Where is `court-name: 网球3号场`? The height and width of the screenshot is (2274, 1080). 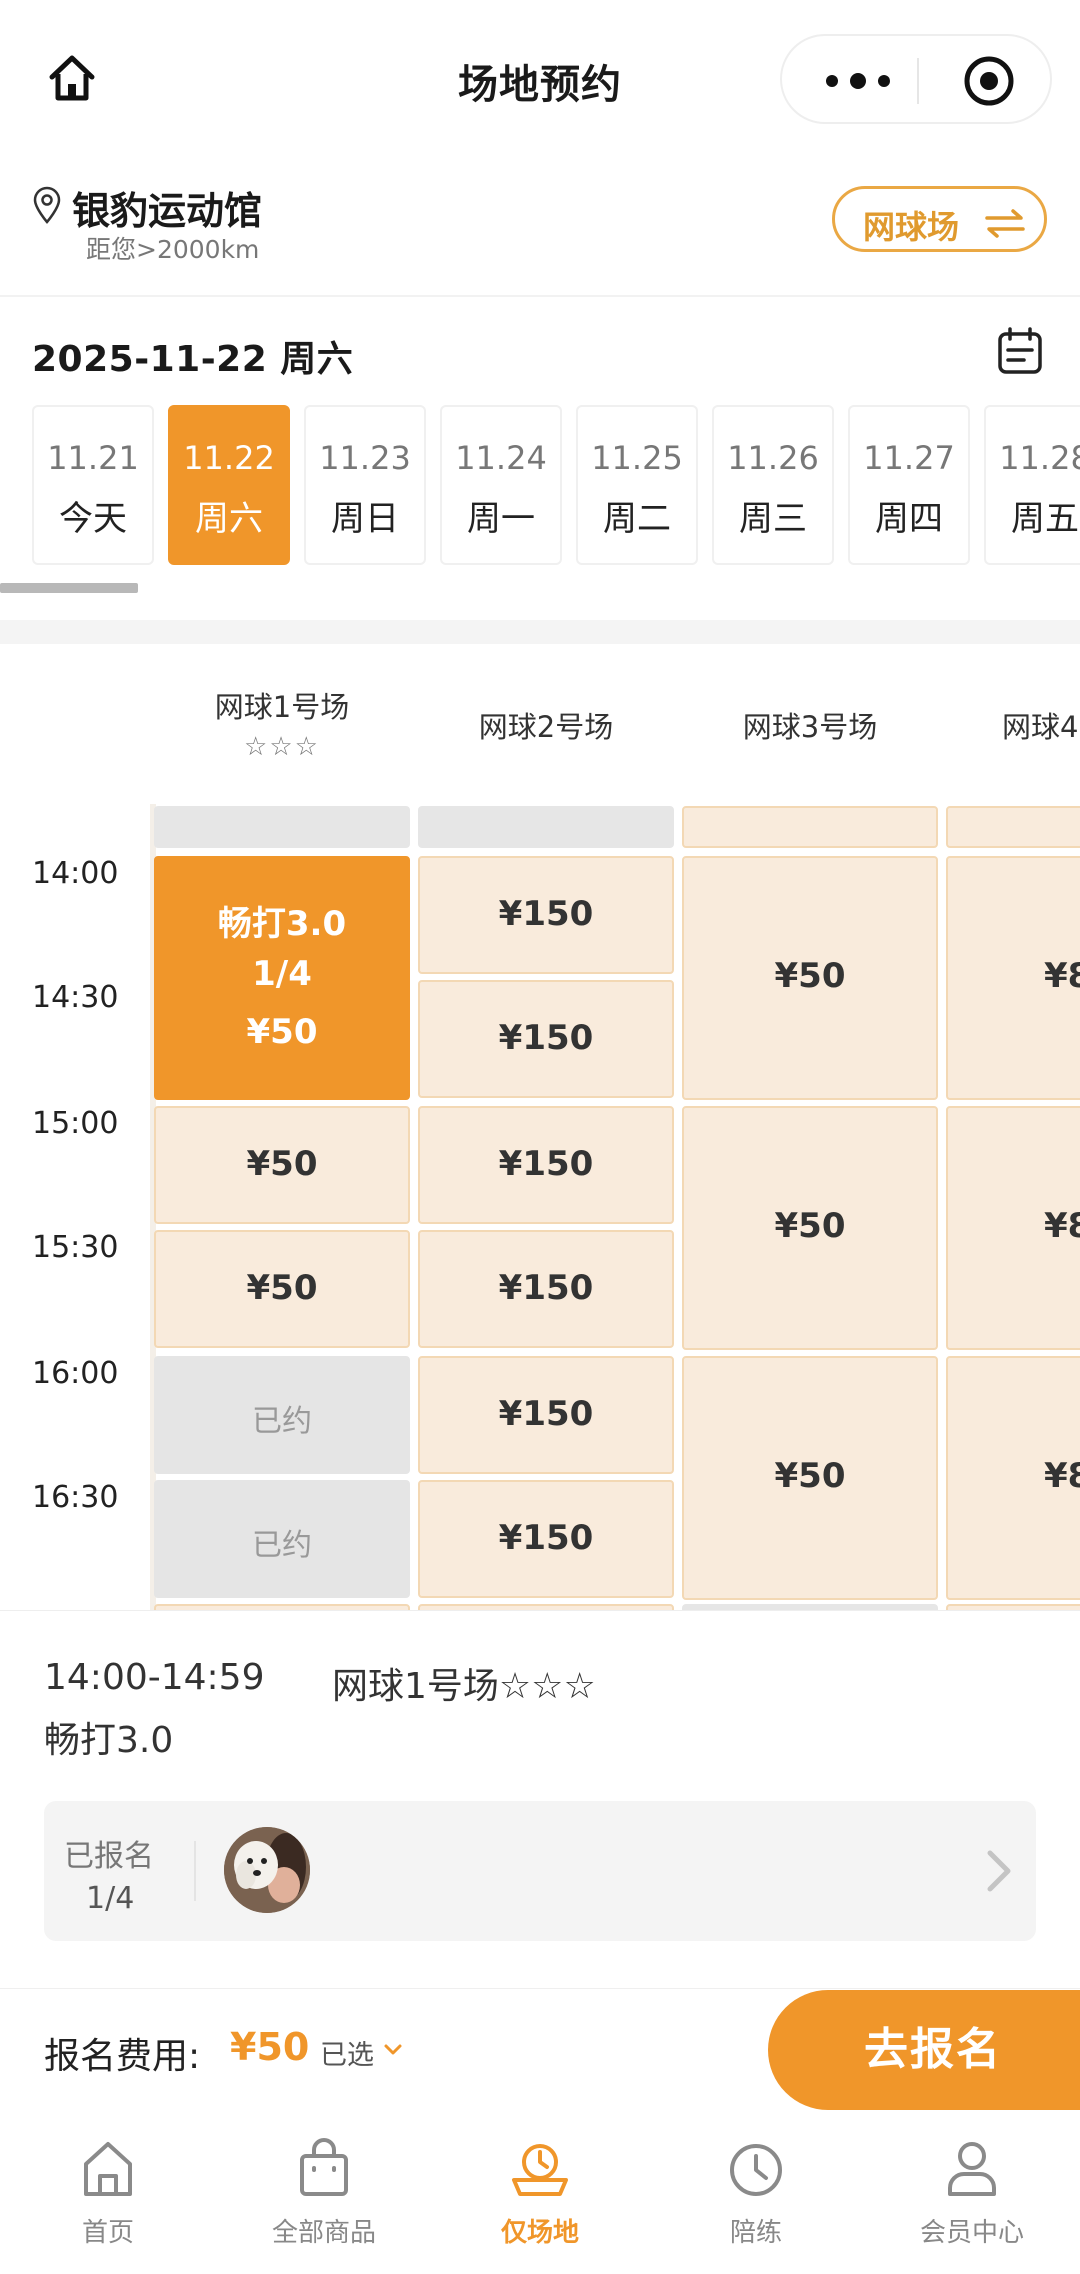
court-name: 网球3号场 is located at coordinates (810, 727).